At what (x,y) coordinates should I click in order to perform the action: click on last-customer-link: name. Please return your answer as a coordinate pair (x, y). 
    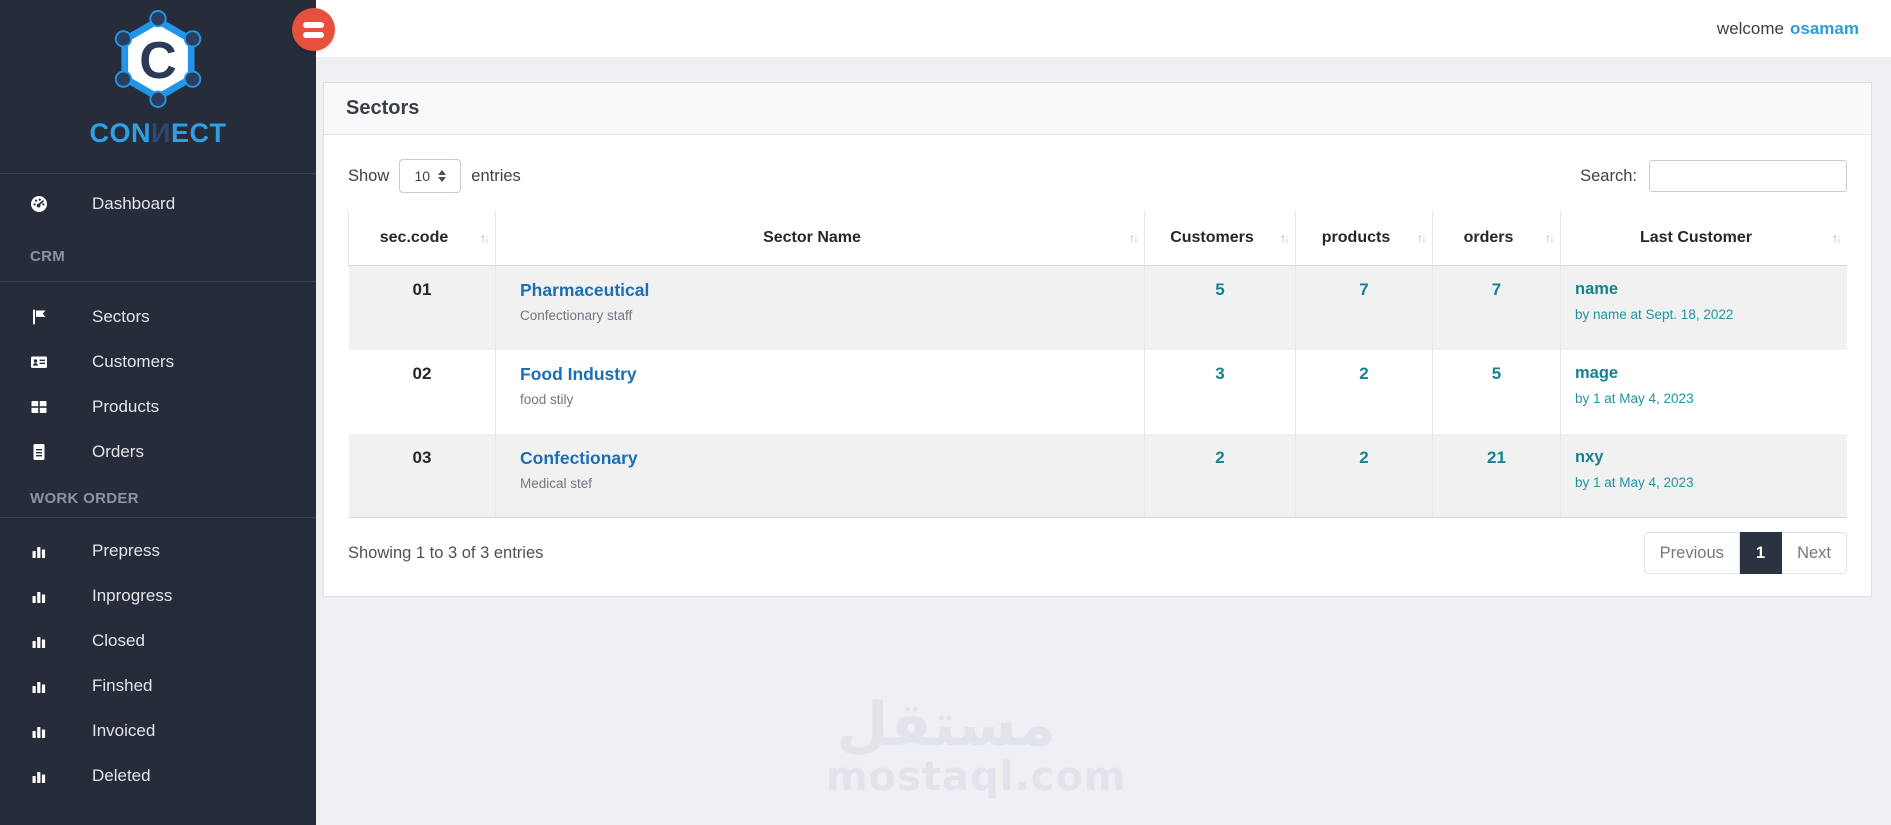
    Looking at the image, I should click on (1596, 289).